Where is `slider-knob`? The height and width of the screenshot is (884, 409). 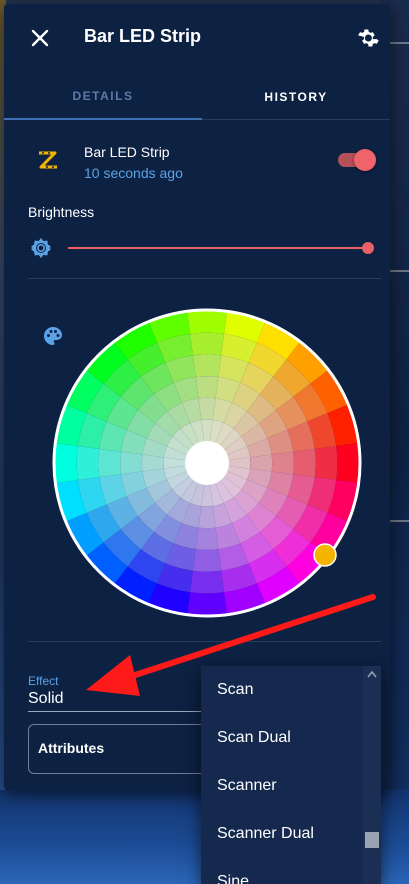
slider-knob is located at coordinates (368, 248).